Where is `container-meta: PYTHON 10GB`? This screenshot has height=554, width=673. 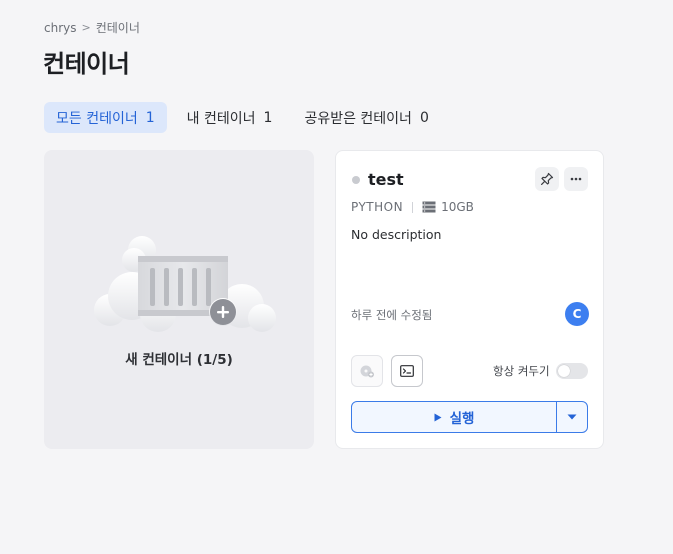
container-meta: PYTHON 10GB is located at coordinates (412, 207).